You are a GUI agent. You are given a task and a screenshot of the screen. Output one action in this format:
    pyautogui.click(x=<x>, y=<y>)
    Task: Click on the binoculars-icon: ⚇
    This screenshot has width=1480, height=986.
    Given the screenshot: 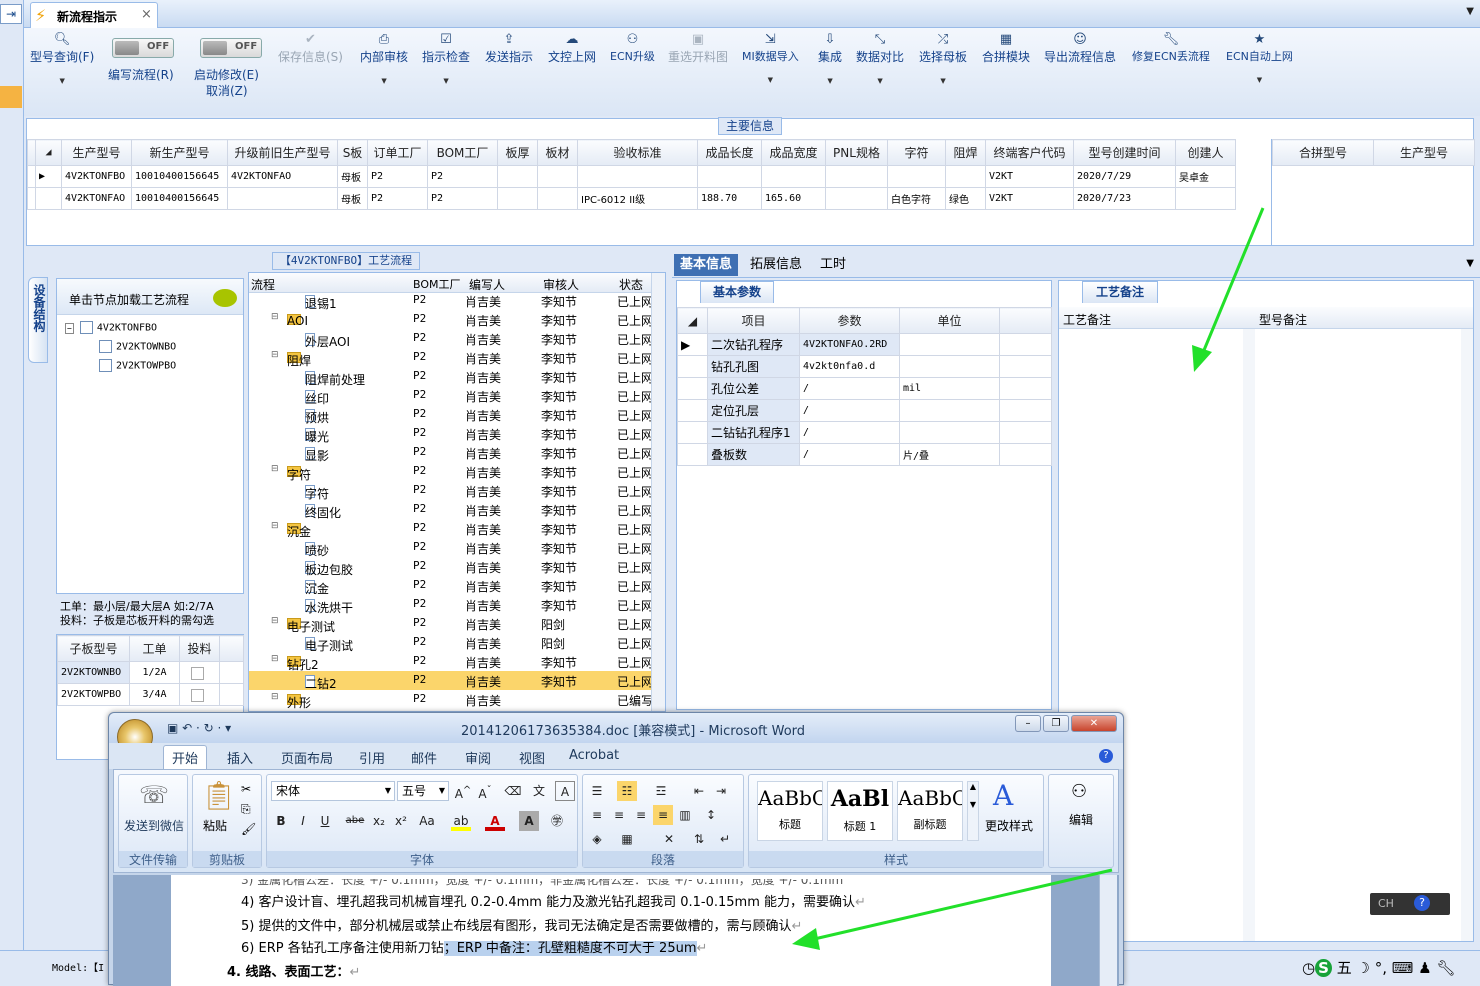 What is the action you would take?
    pyautogui.click(x=1079, y=791)
    